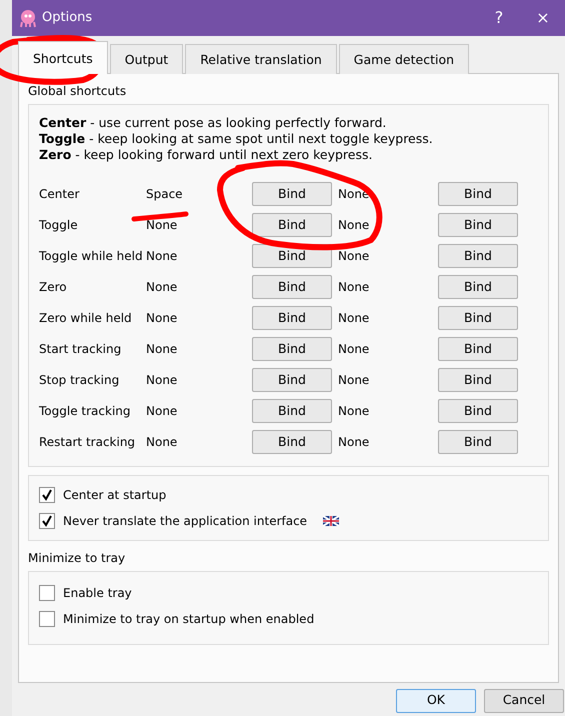 This screenshot has height=716, width=565. Describe the element at coordinates (80, 349) in the screenshot. I see `action-label: Start tracking` at that location.